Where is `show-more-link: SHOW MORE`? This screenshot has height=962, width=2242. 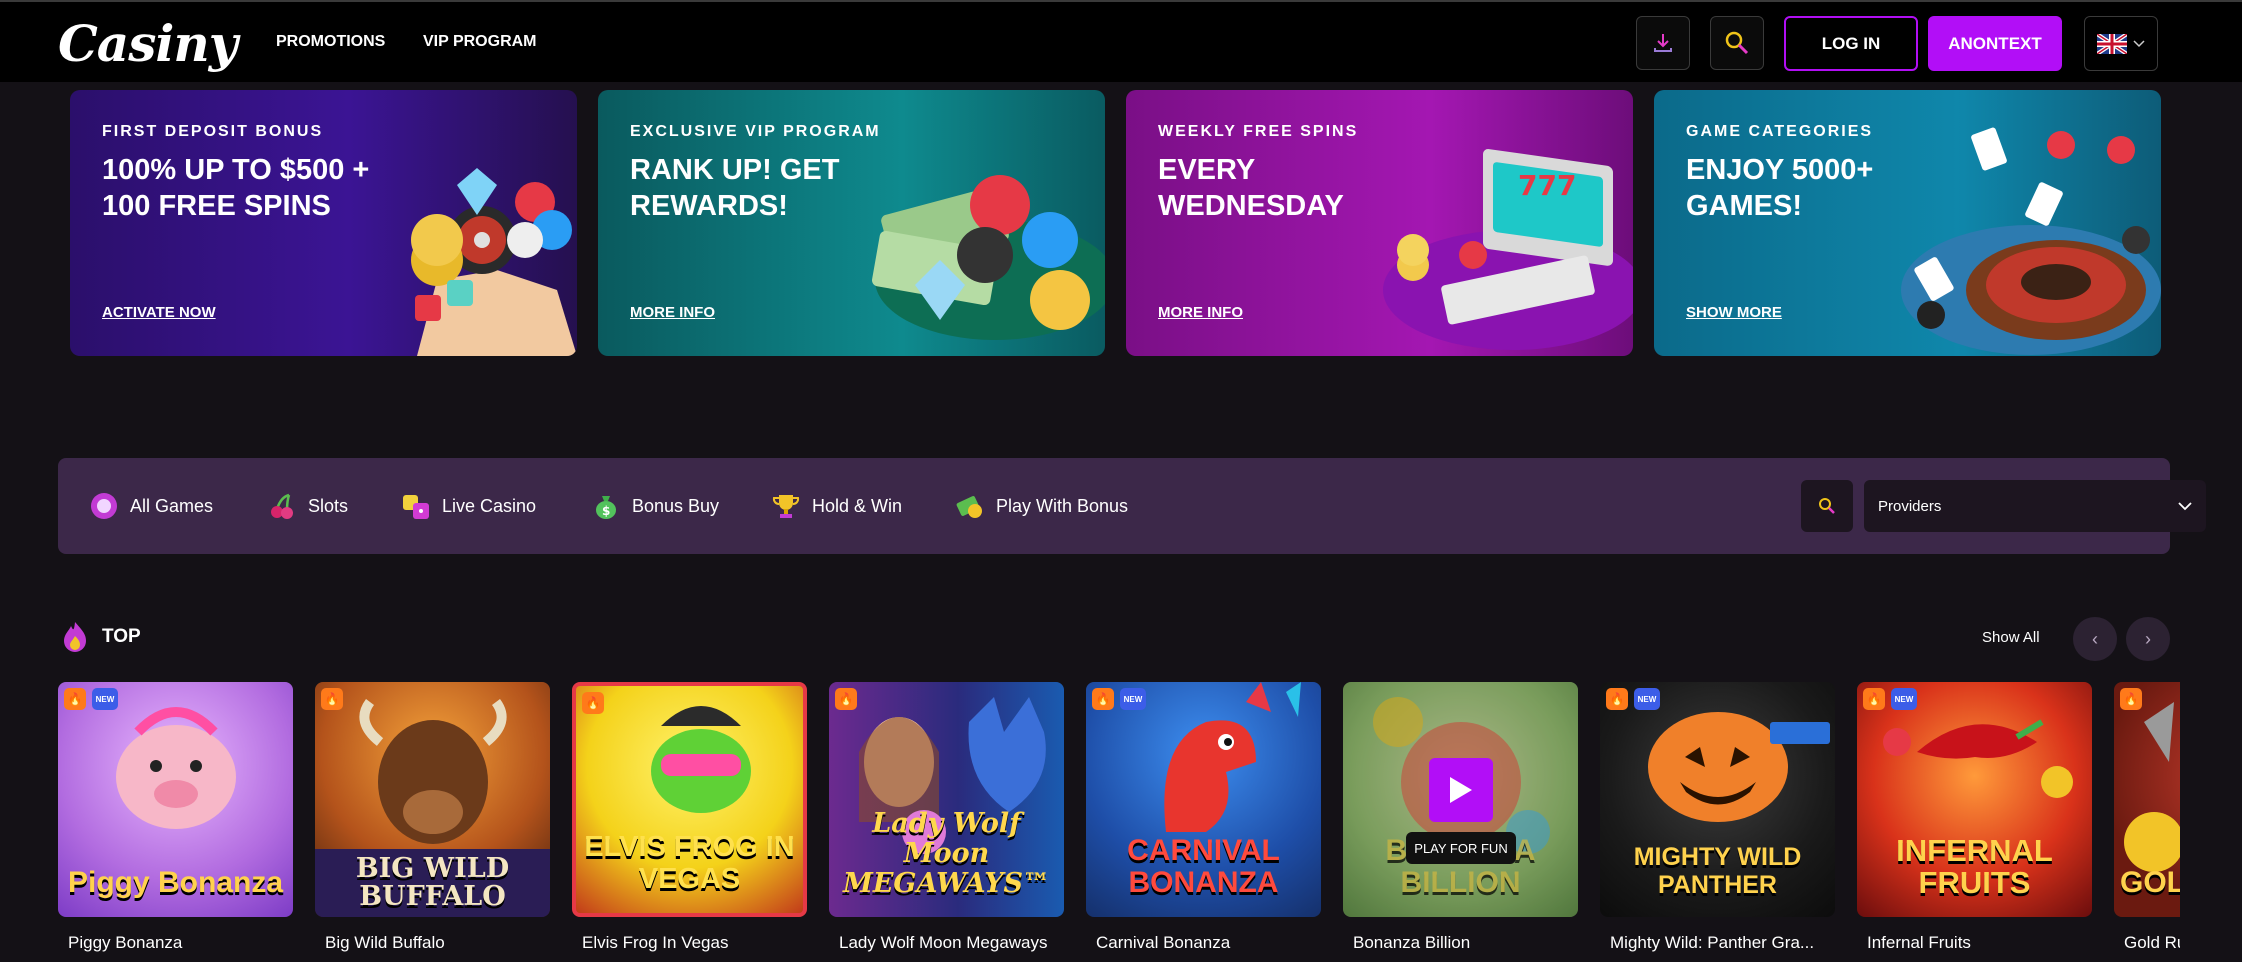
show-more-link: SHOW MORE is located at coordinates (1734, 312).